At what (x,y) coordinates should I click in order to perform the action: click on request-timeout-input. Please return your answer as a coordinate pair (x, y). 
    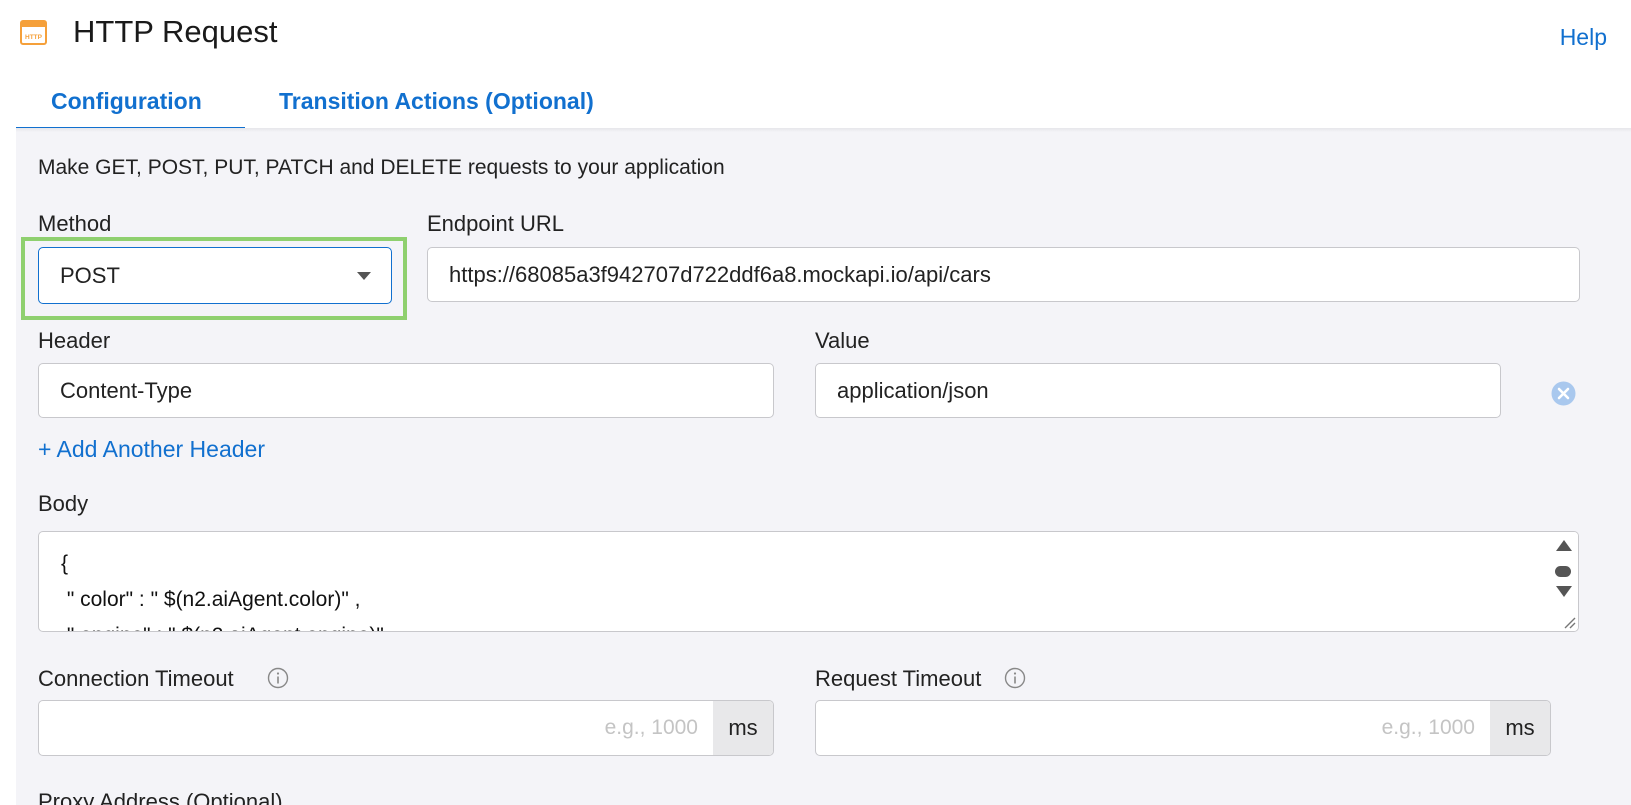
    Looking at the image, I should click on (1153, 728).